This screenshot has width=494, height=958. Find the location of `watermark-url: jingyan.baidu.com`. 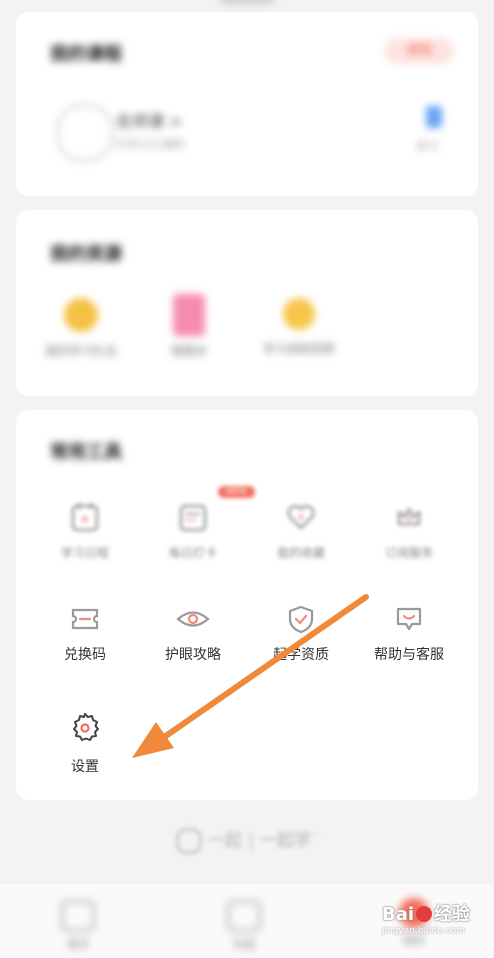

watermark-url: jingyan.baidu.com is located at coordinates (424, 931).